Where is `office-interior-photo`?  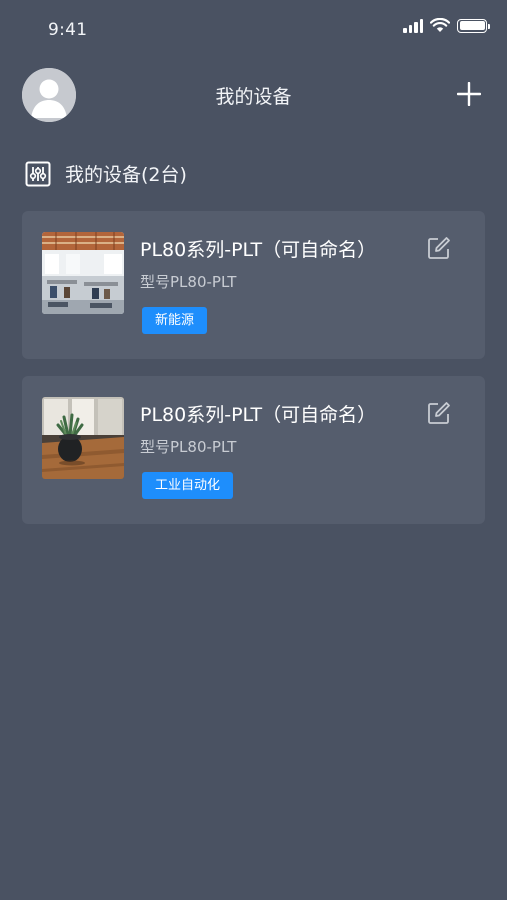 office-interior-photo is located at coordinates (83, 273).